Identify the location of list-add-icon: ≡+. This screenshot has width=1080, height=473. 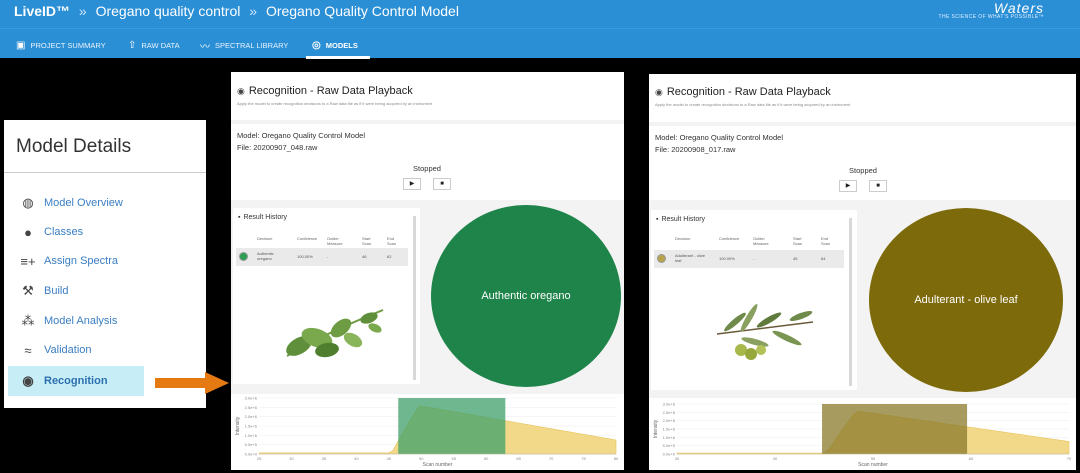
(28, 261).